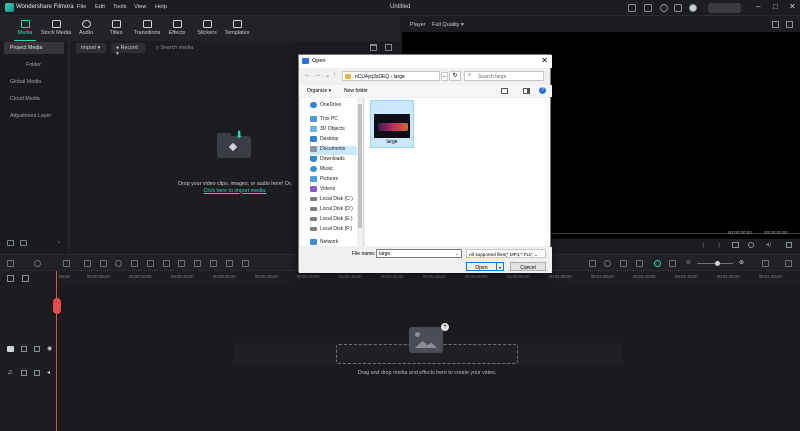 This screenshot has height=431, width=800. What do you see at coordinates (134, 263) in the screenshot?
I see `color-icon` at bounding box center [134, 263].